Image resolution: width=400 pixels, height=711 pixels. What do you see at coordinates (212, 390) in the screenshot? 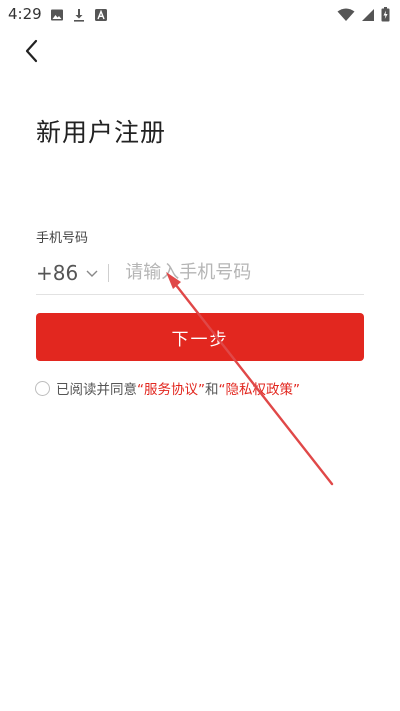
I see `agreement-conjunction: 和` at bounding box center [212, 390].